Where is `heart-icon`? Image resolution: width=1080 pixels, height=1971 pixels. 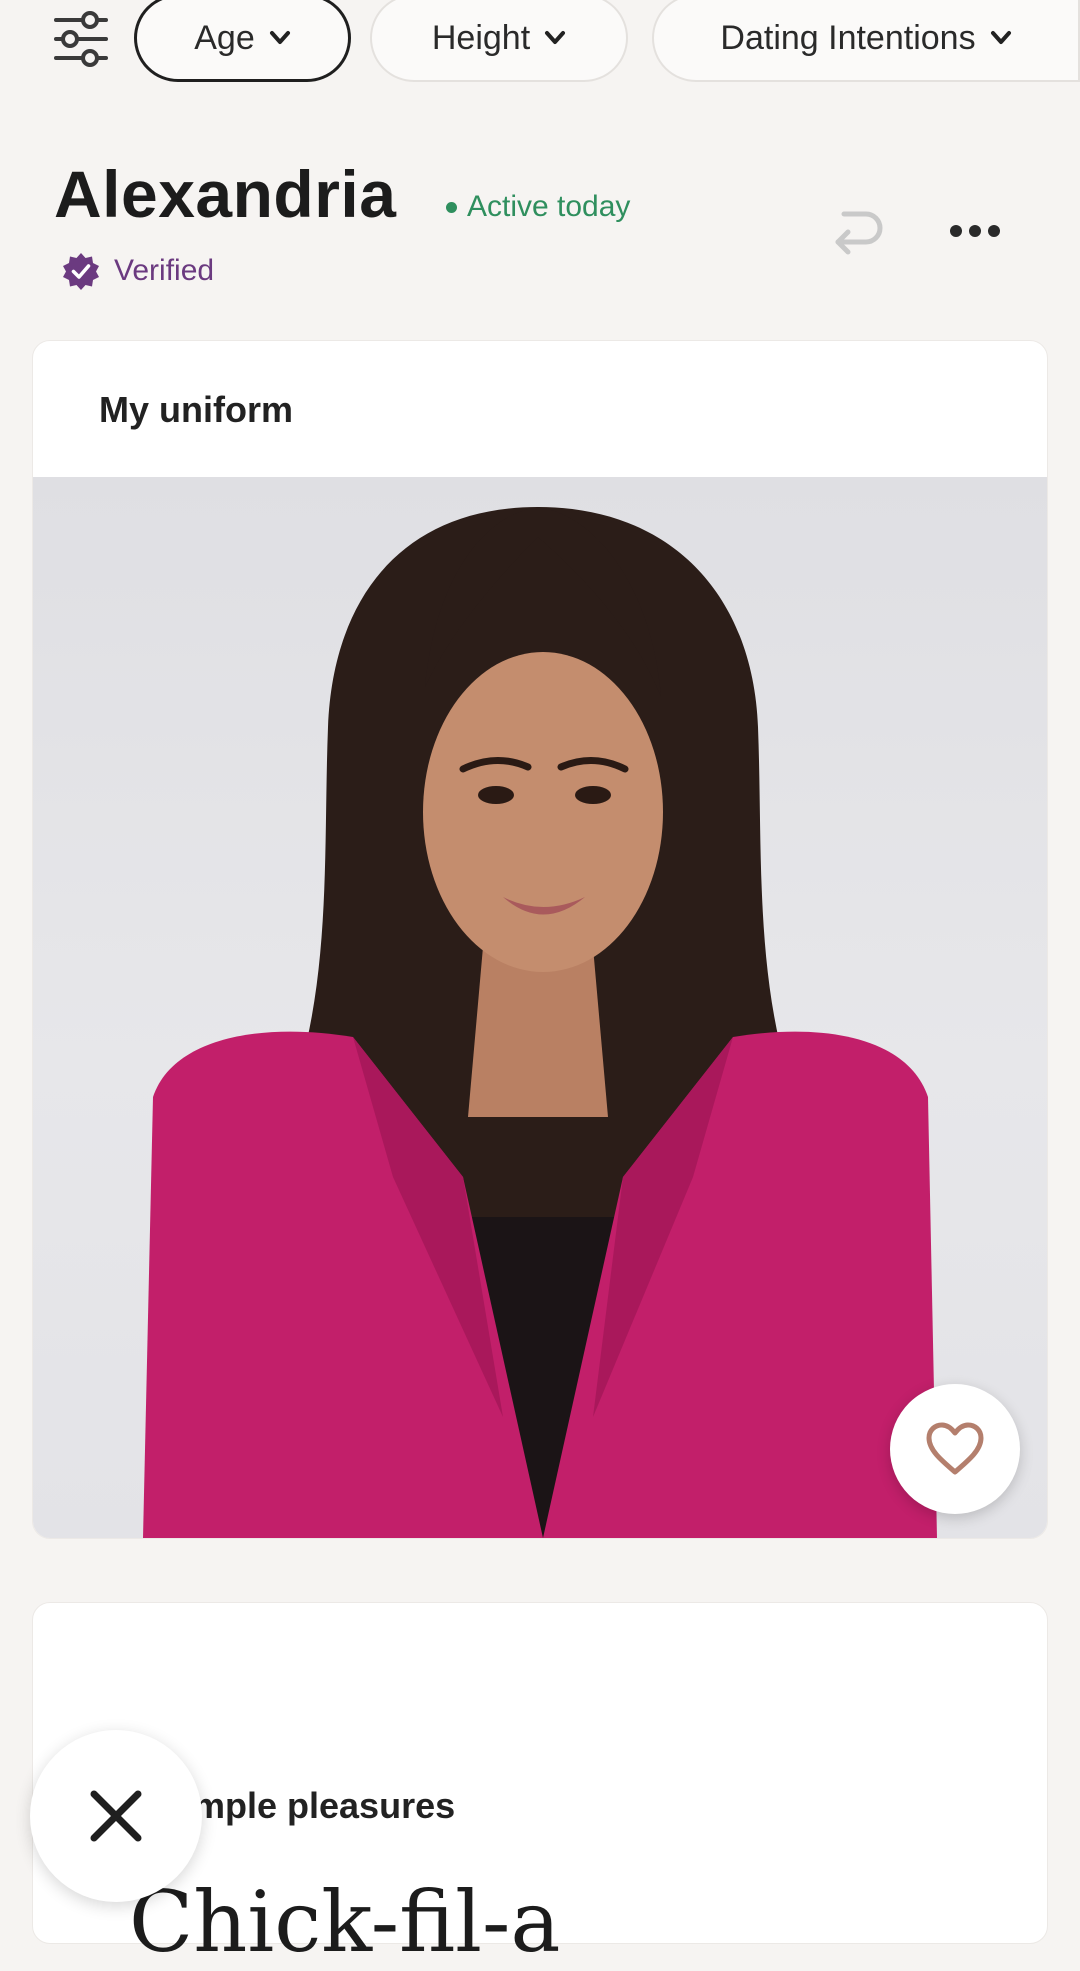
heart-icon is located at coordinates (955, 1448).